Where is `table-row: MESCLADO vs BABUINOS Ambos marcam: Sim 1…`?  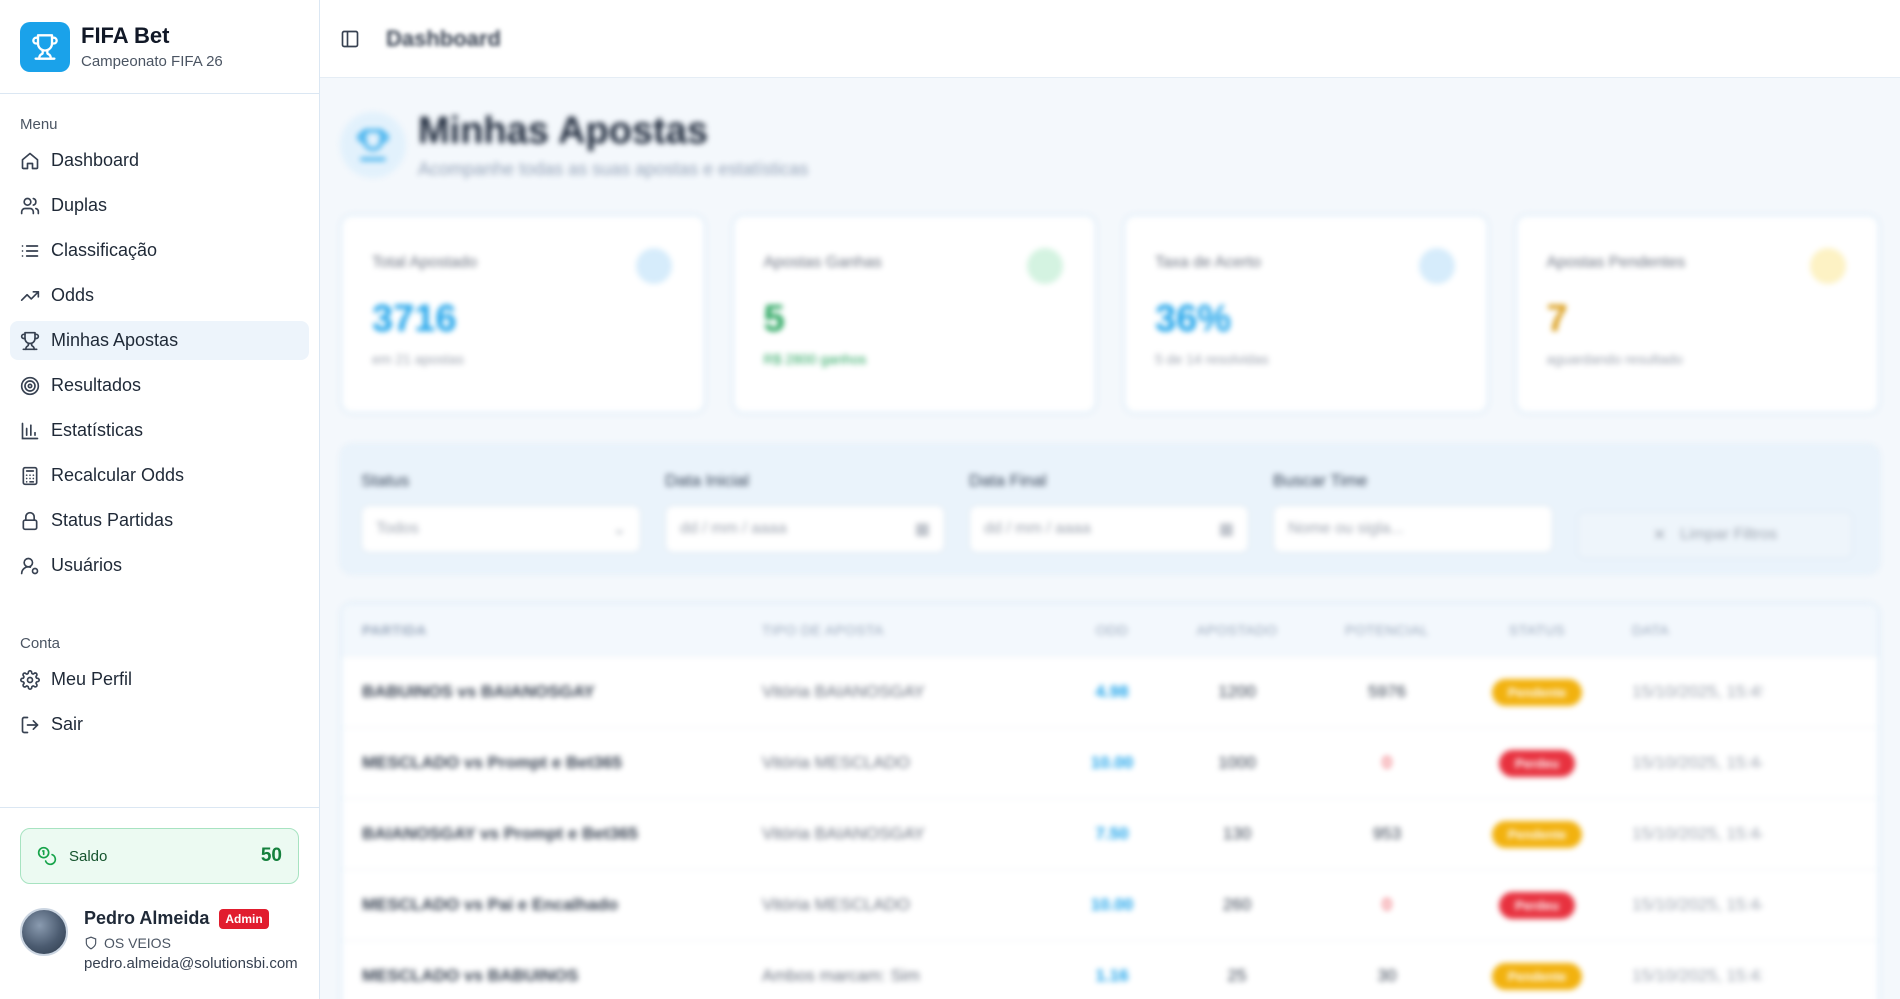
table-row: MESCLADO vs BABUINOS Ambos marcam: Sim 1… is located at coordinates (1110, 969).